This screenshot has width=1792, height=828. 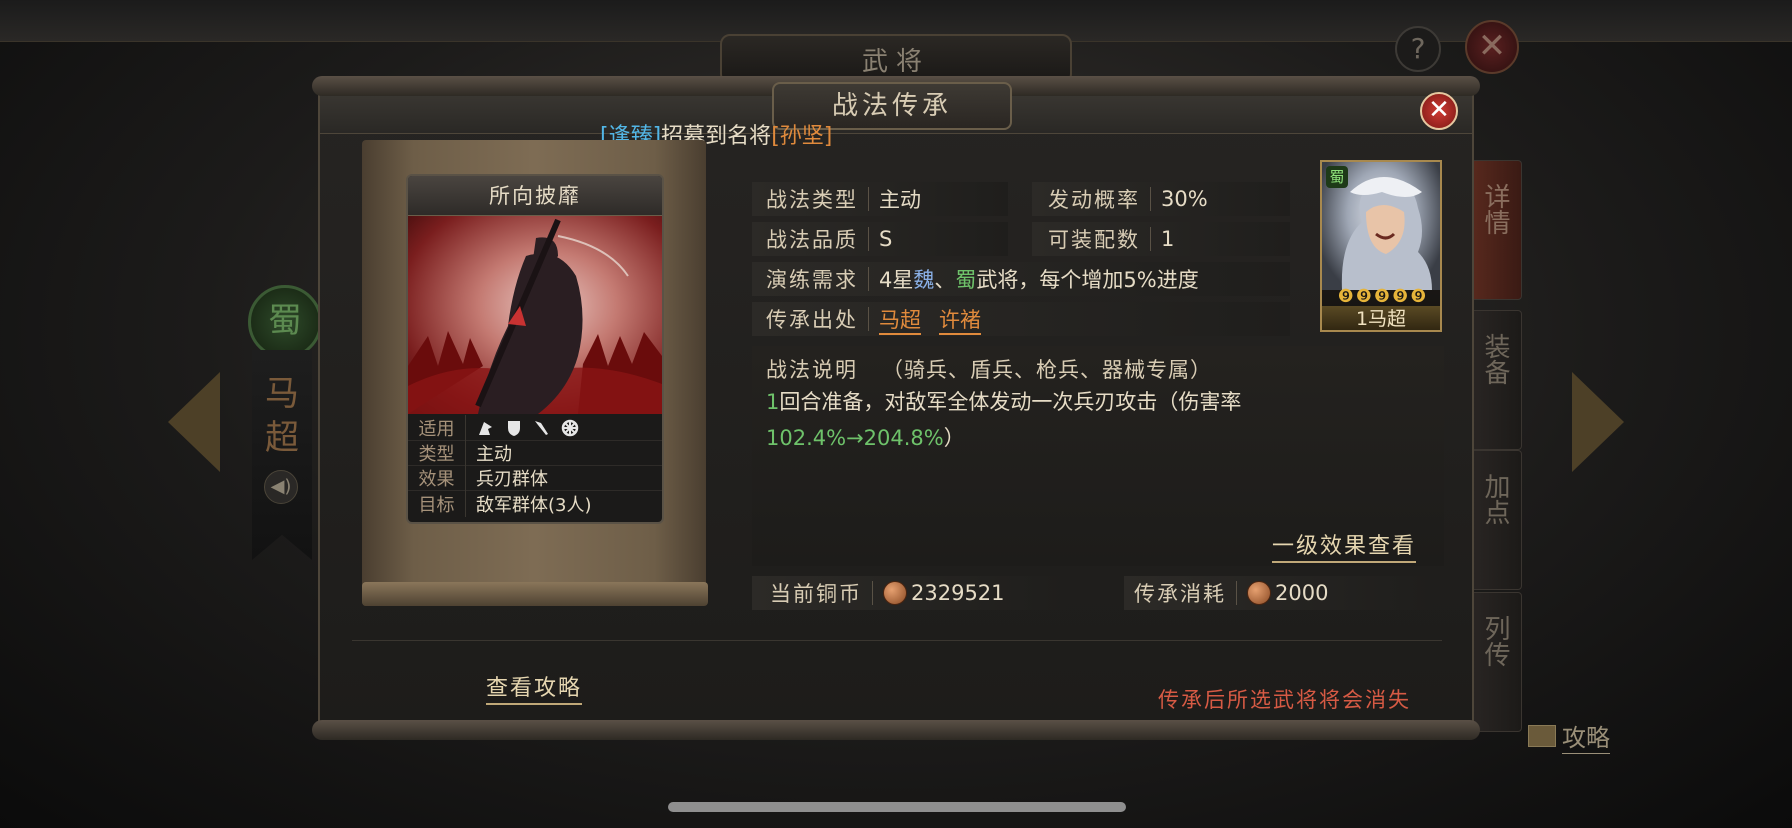 I want to click on background-title: 武将, so click(x=895, y=61).